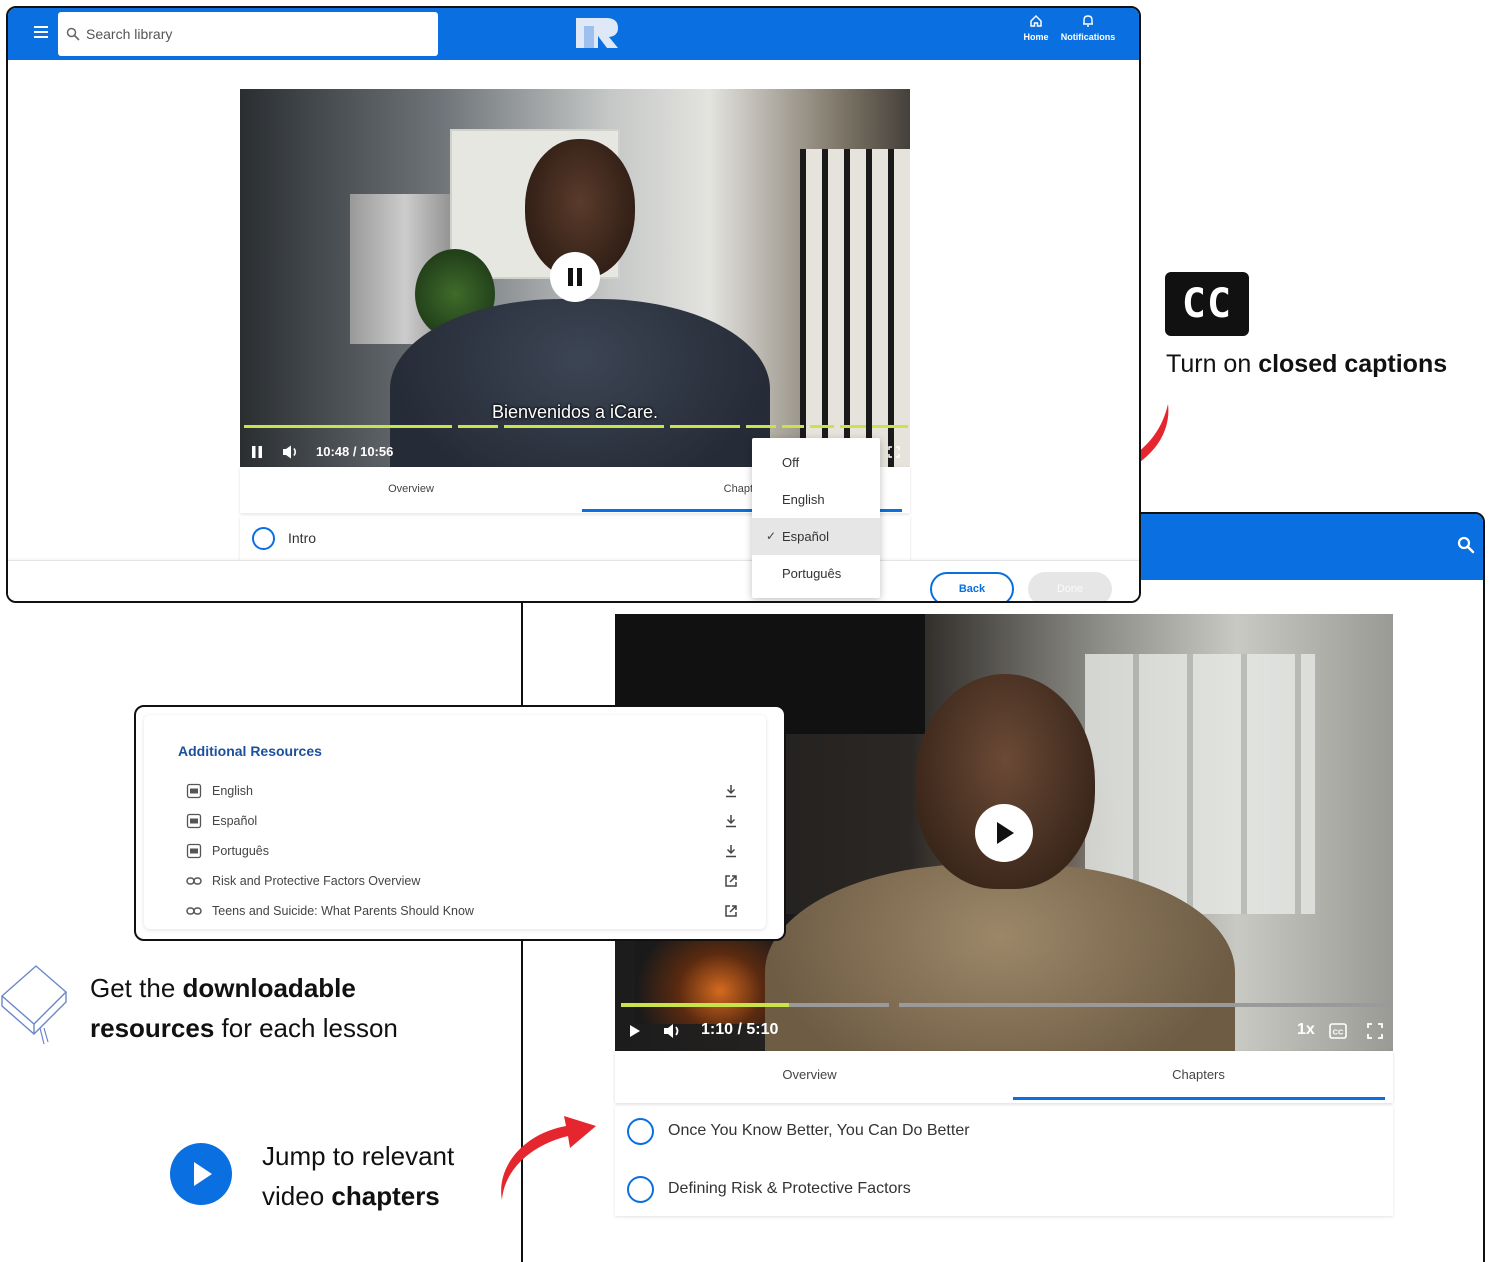 The height and width of the screenshot is (1262, 1492). Describe the element at coordinates (1198, 1077) in the screenshot. I see `tab-chapters: Chapters` at that location.